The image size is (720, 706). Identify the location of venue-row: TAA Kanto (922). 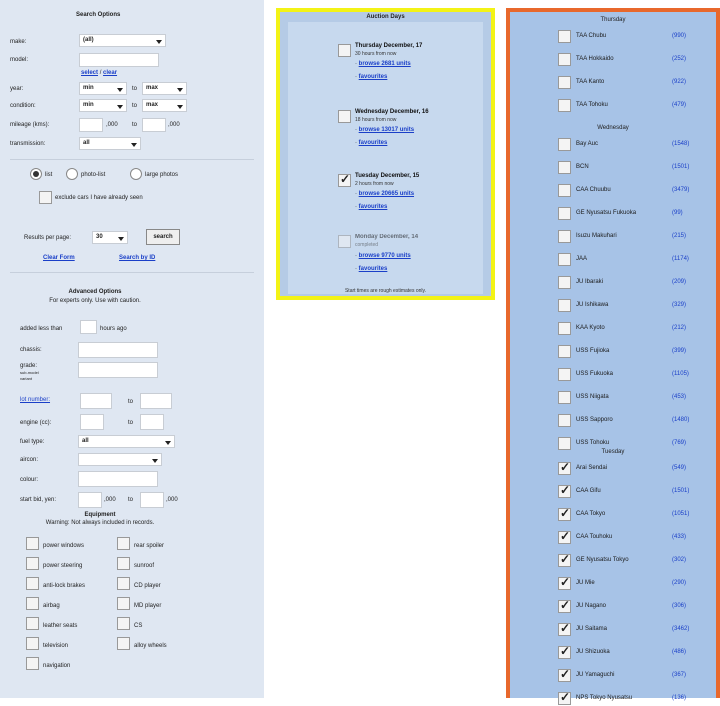
(628, 83).